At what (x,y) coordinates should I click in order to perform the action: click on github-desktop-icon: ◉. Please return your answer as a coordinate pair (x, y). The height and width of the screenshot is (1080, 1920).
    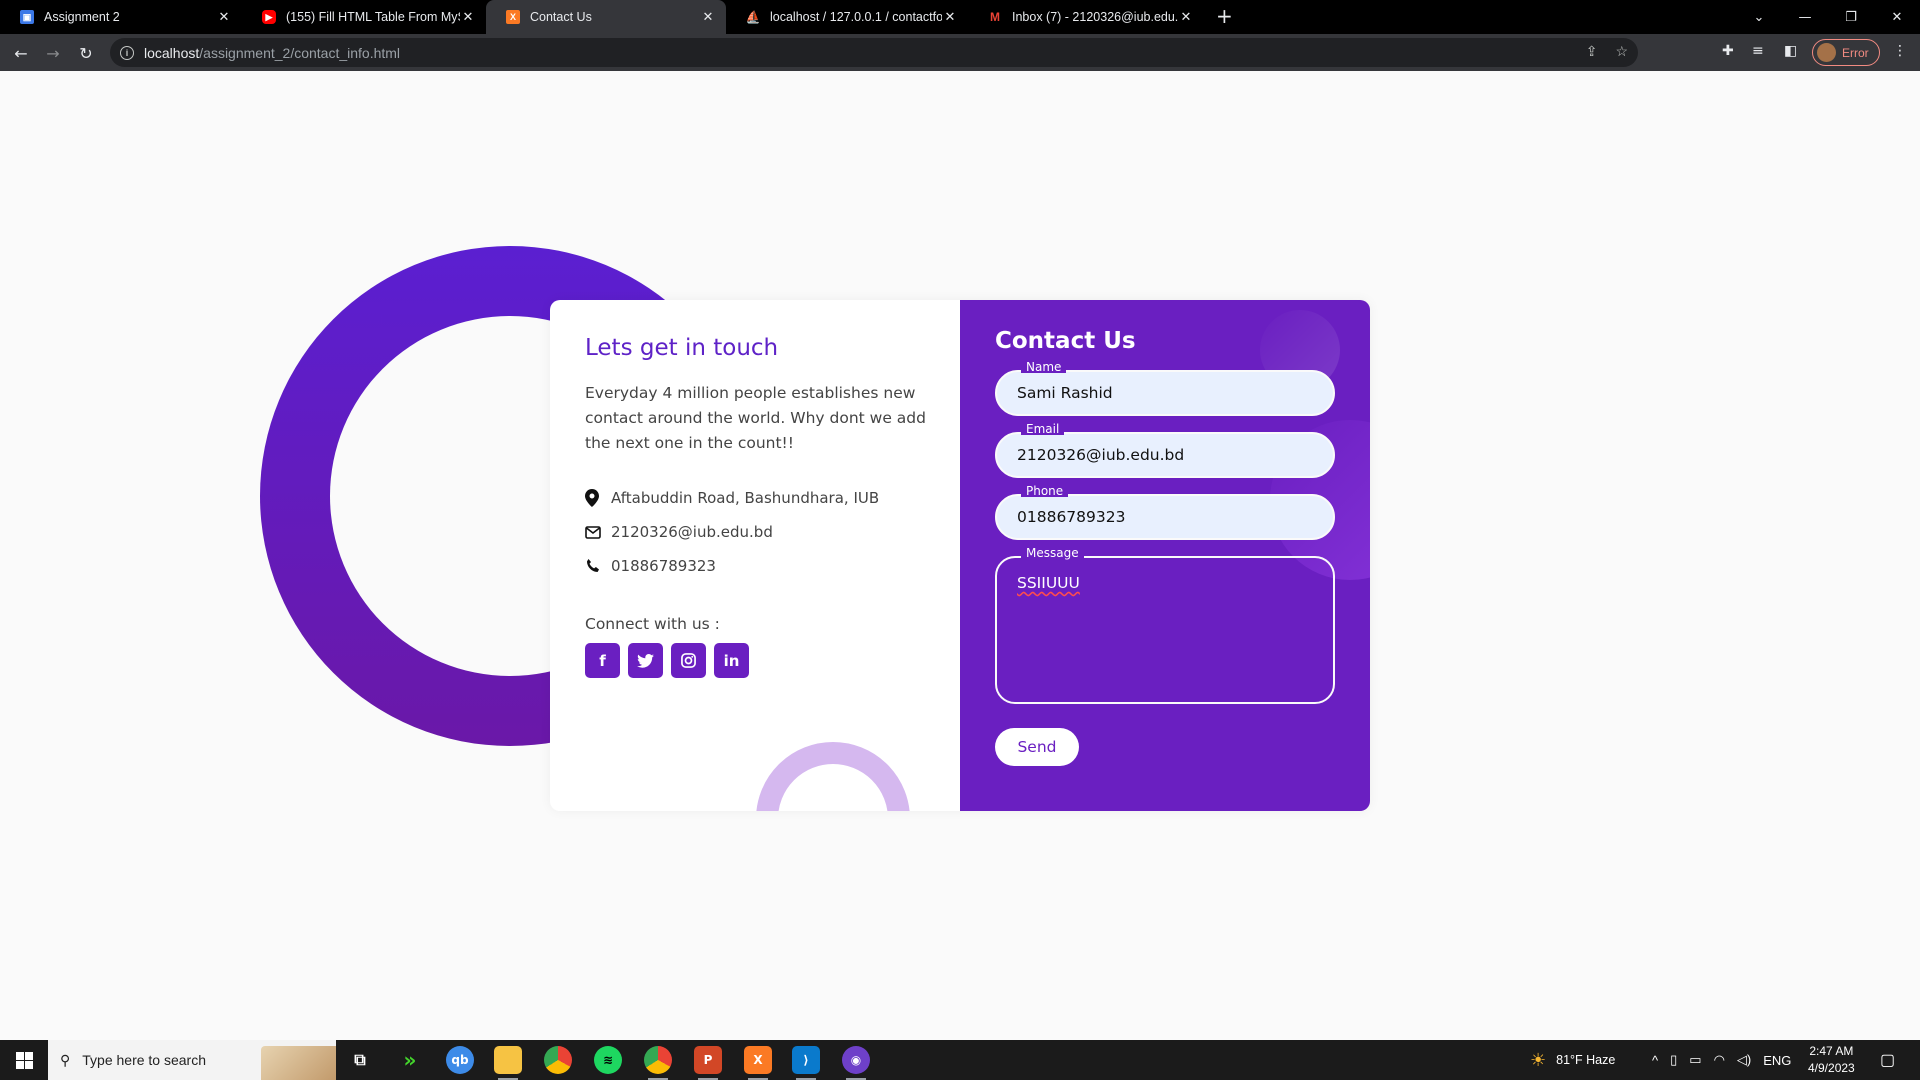
    Looking at the image, I should click on (856, 1063).